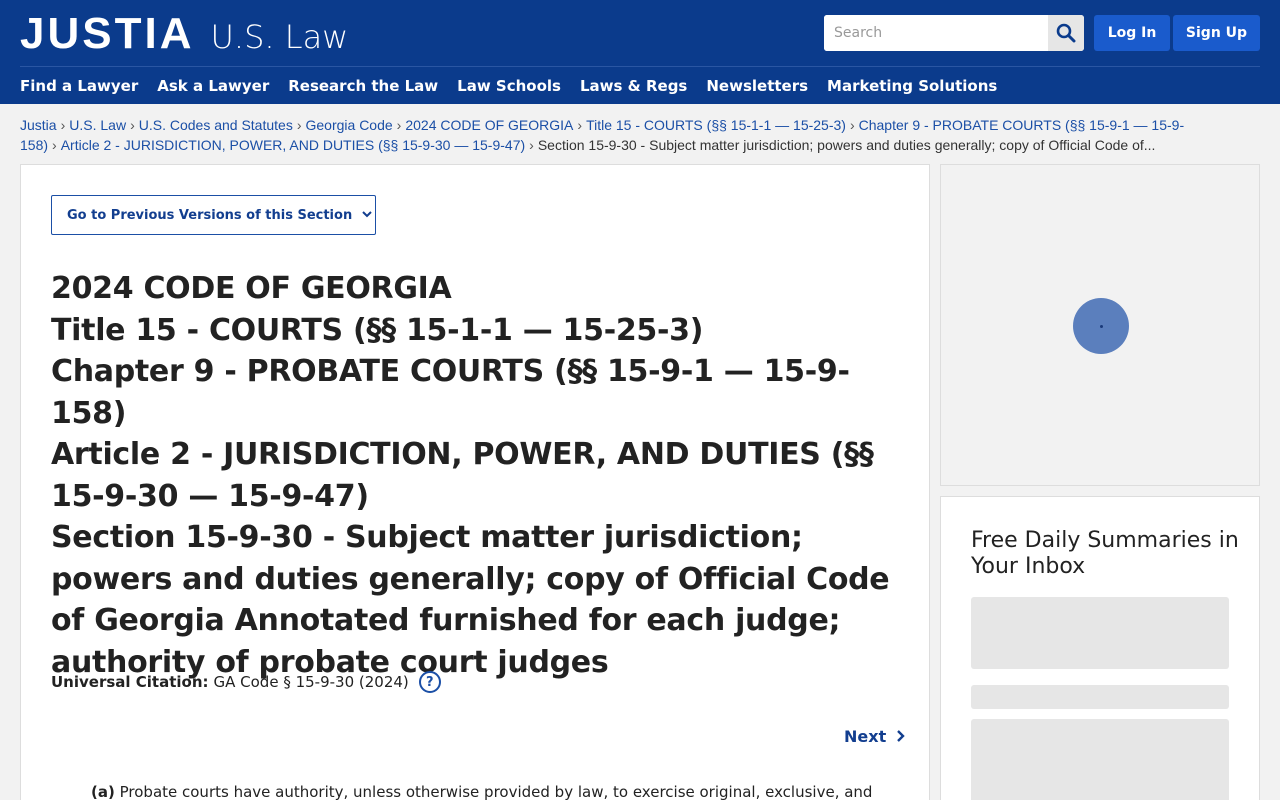 Image resolution: width=1280 pixels, height=800 pixels. What do you see at coordinates (367, 215) in the screenshot?
I see `chevron-down-icon` at bounding box center [367, 215].